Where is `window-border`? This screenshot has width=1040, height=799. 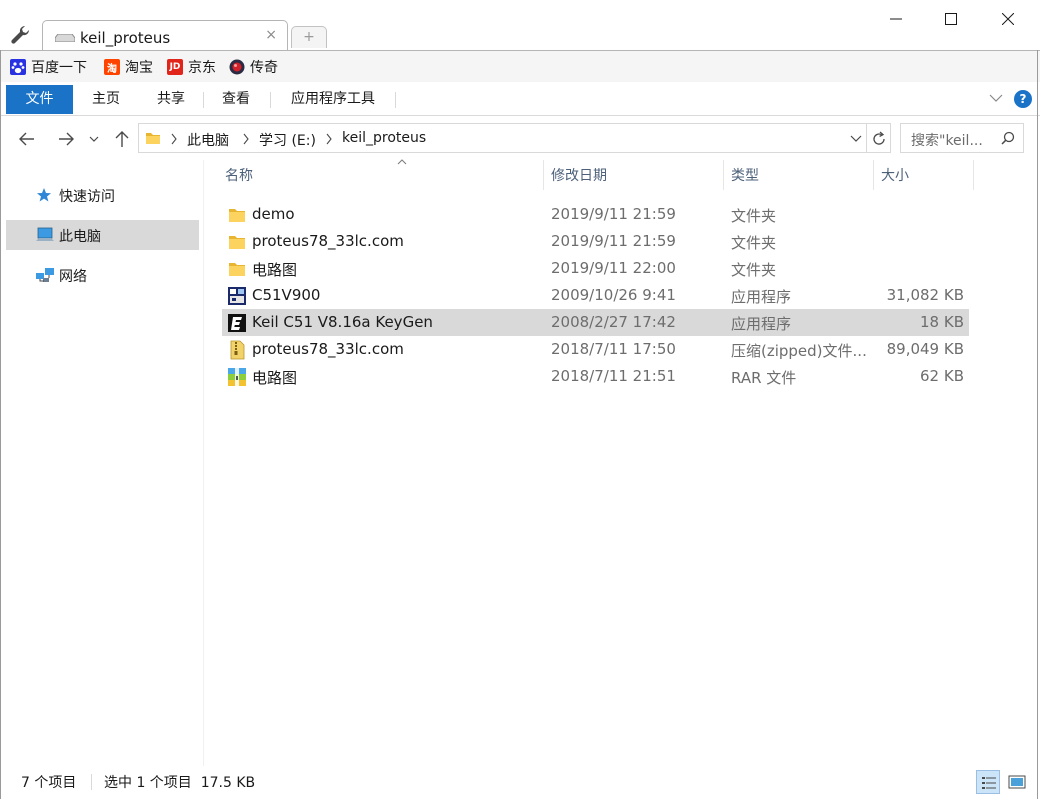 window-border is located at coordinates (1037, 424).